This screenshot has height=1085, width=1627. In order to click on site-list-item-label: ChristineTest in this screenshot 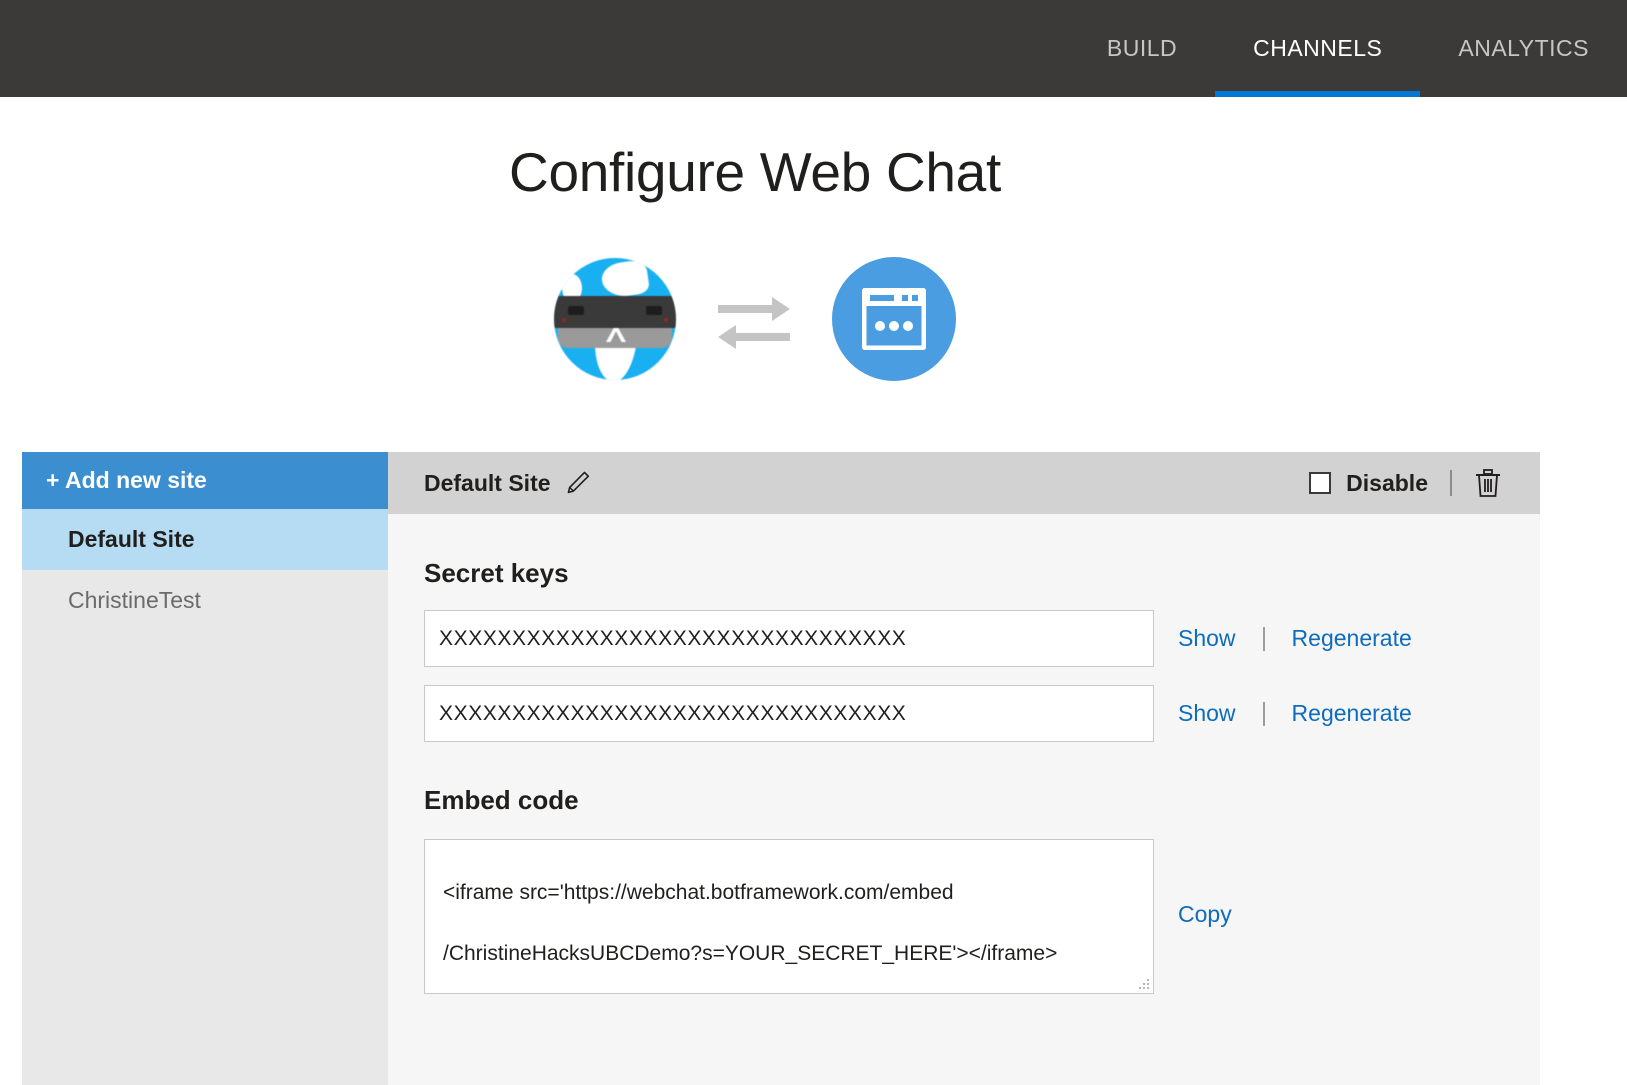, I will do `click(134, 600)`.